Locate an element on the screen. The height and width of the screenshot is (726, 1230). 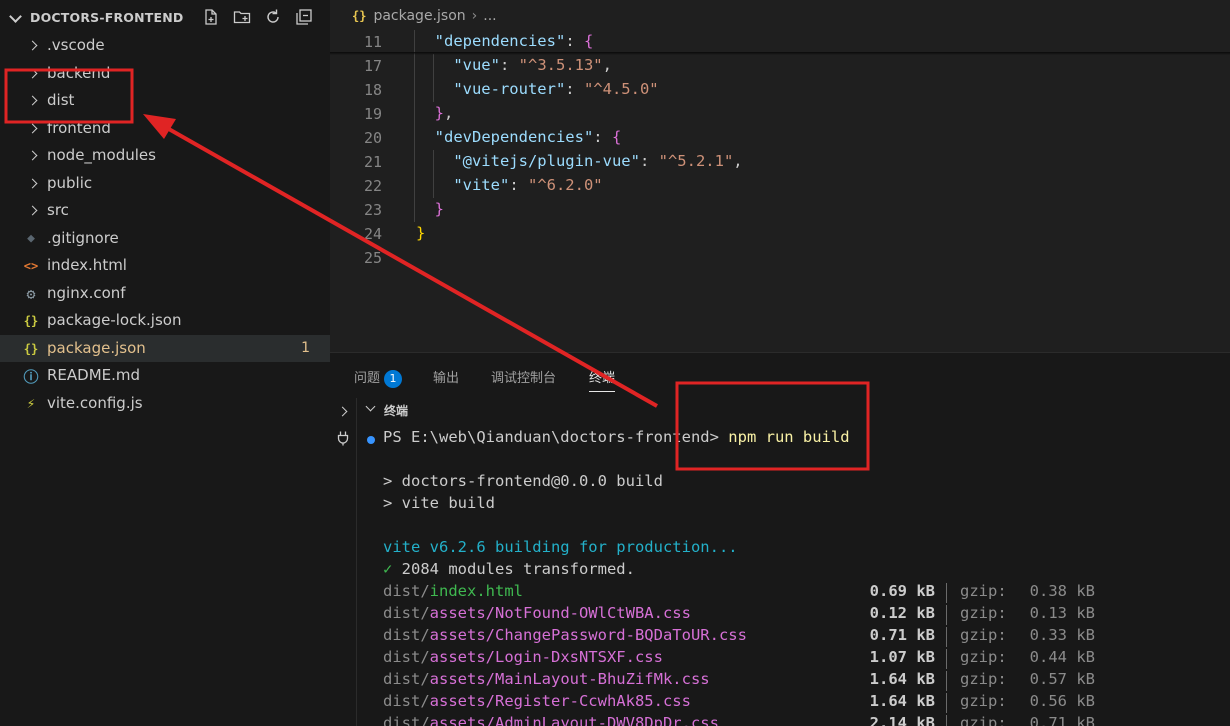
build-file-row: dist/assets/MainLayout-BhuZifMk.css is located at coordinates (546, 679).